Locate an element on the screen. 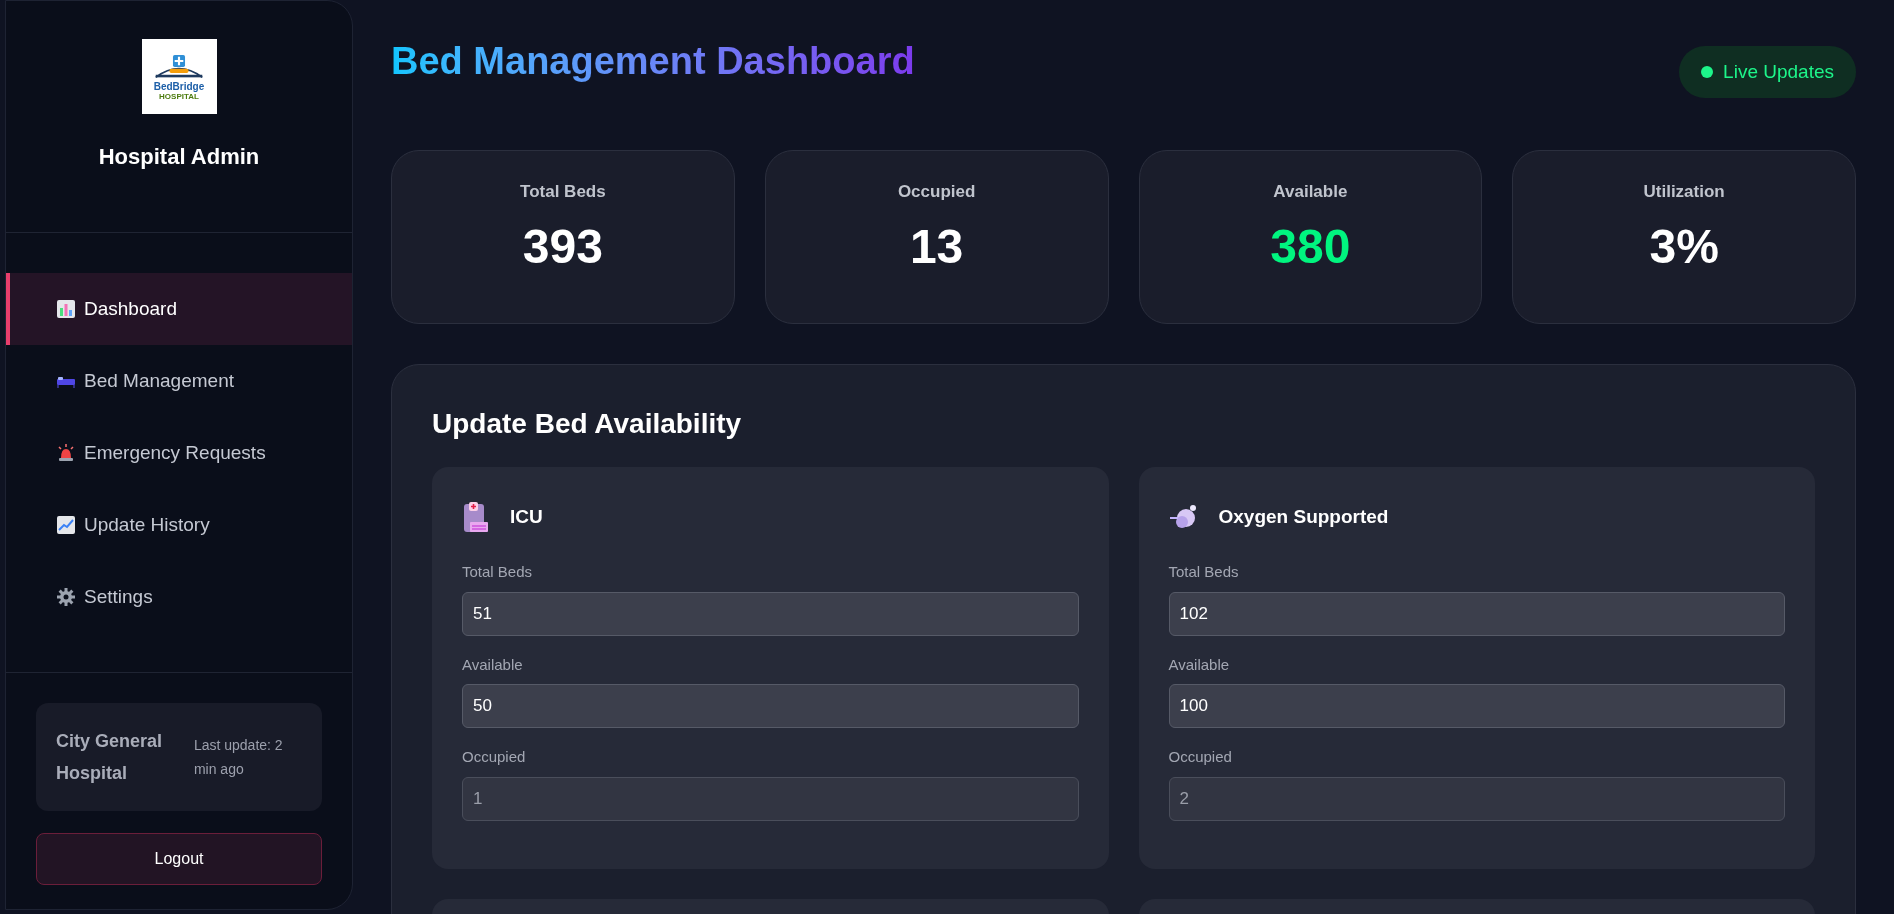 This screenshot has height=914, width=1894. nav-item: Update History is located at coordinates (179, 525).